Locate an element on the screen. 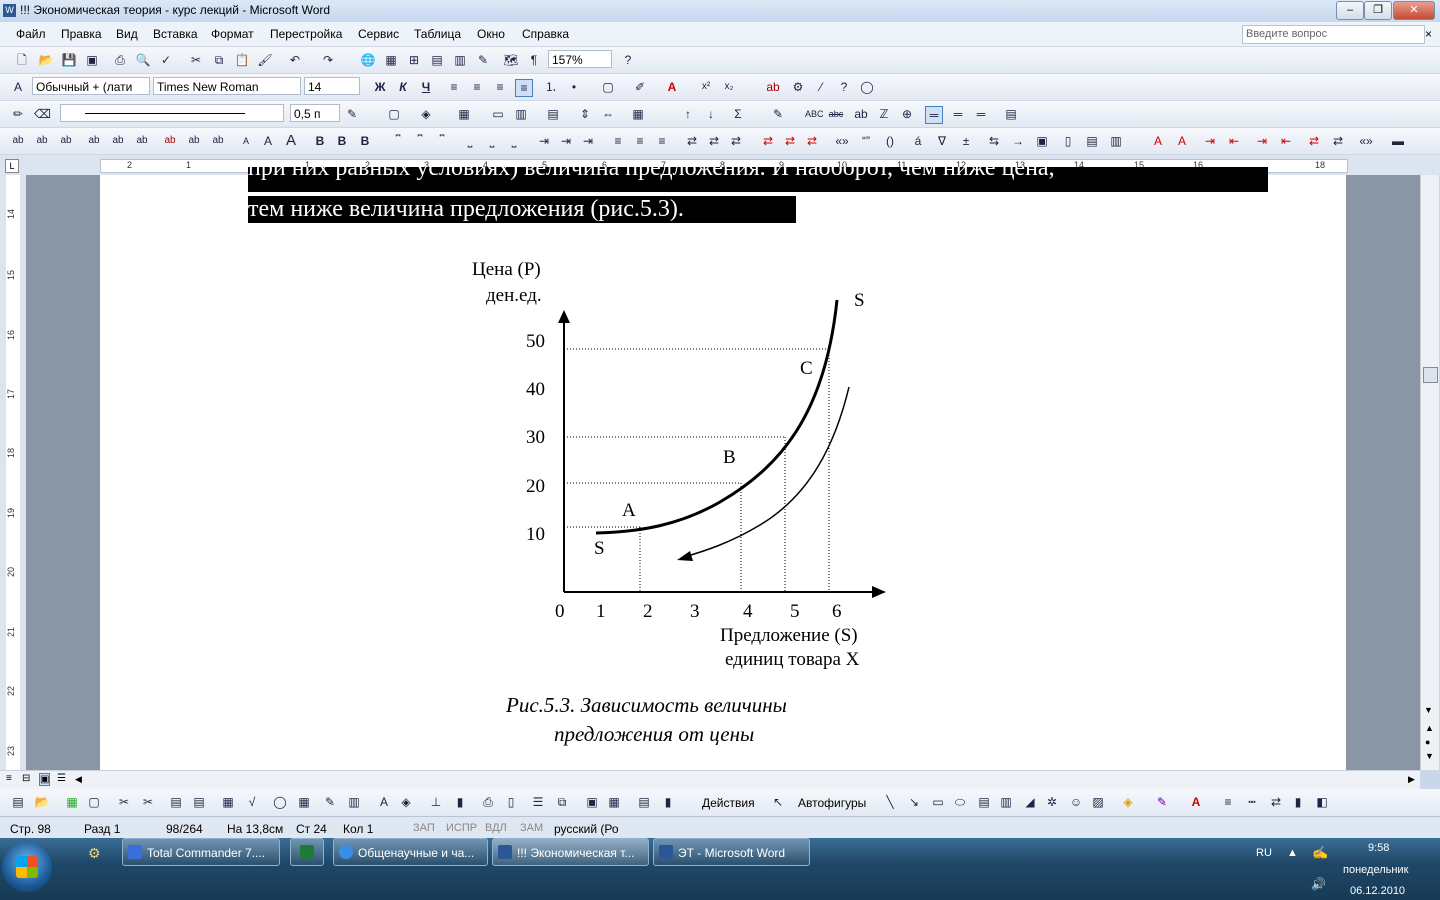  insert-text-icon: ab is located at coordinates (861, 114).